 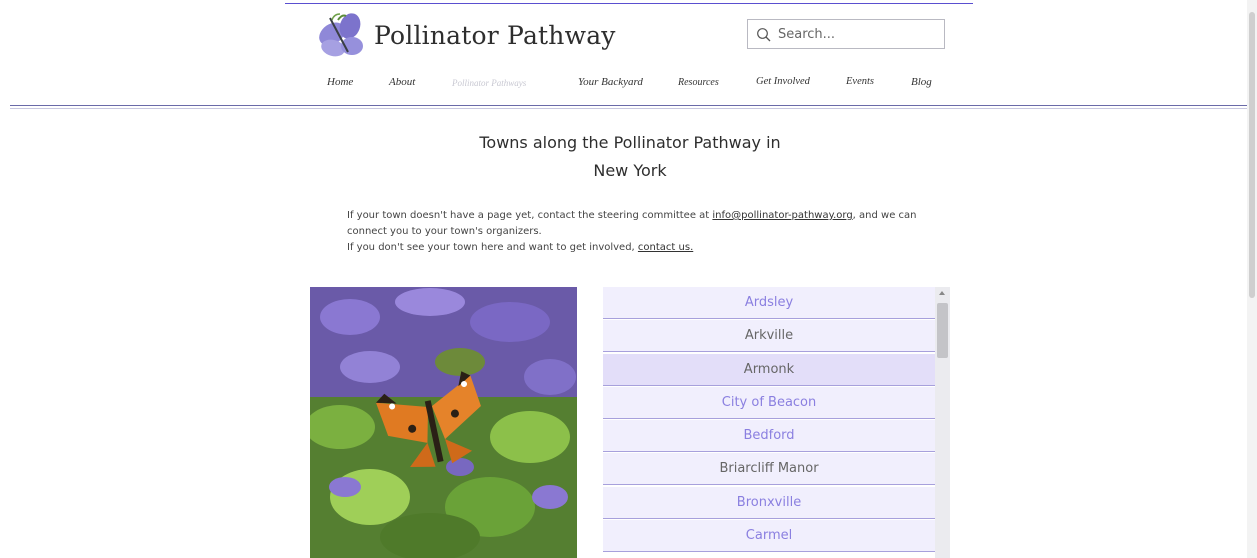 What do you see at coordinates (629, 2) in the screenshot?
I see `top-link-strip` at bounding box center [629, 2].